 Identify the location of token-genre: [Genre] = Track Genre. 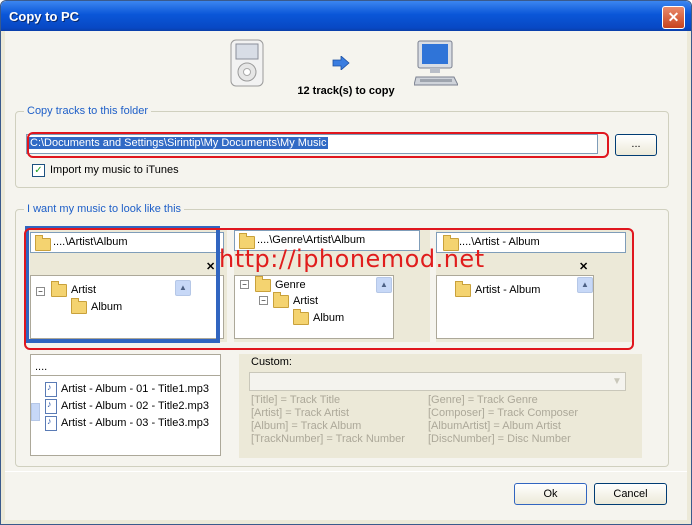
(483, 400).